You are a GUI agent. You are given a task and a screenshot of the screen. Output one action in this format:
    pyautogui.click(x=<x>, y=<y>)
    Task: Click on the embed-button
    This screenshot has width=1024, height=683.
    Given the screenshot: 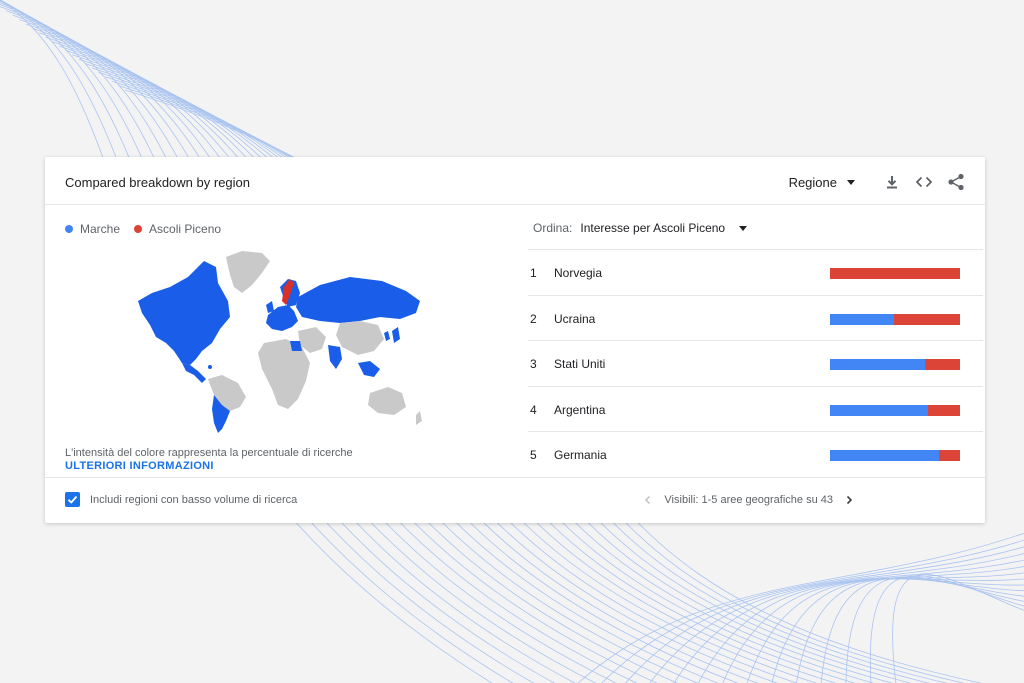 What is the action you would take?
    pyautogui.click(x=924, y=182)
    